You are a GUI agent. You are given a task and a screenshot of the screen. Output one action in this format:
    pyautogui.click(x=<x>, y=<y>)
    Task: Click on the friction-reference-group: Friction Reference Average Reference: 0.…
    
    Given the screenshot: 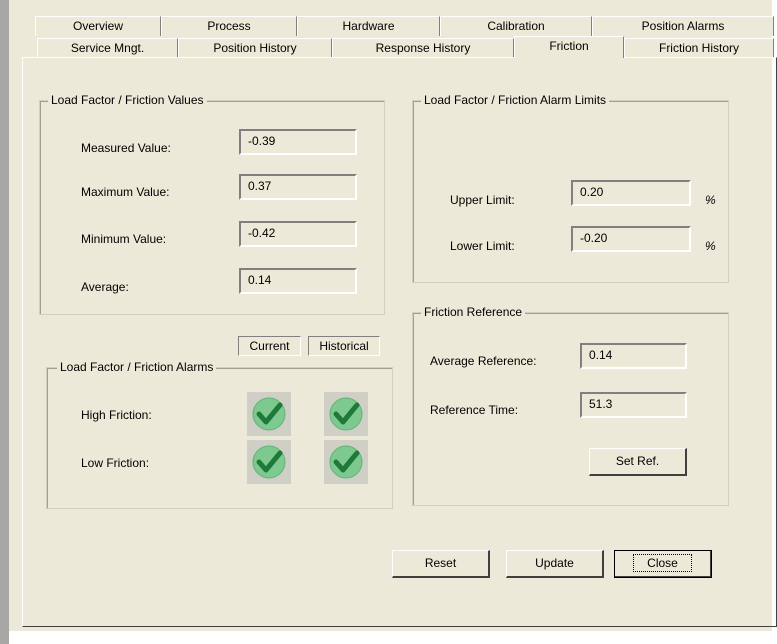 What is the action you would take?
    pyautogui.click(x=570, y=405)
    